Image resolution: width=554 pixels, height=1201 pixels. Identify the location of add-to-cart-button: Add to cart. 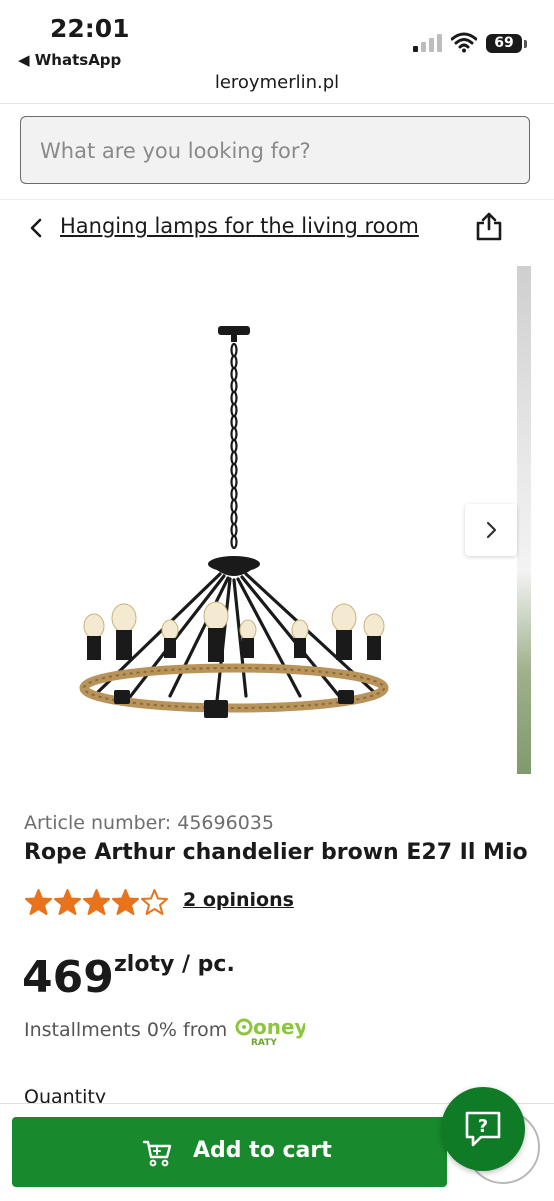
(229, 1152).